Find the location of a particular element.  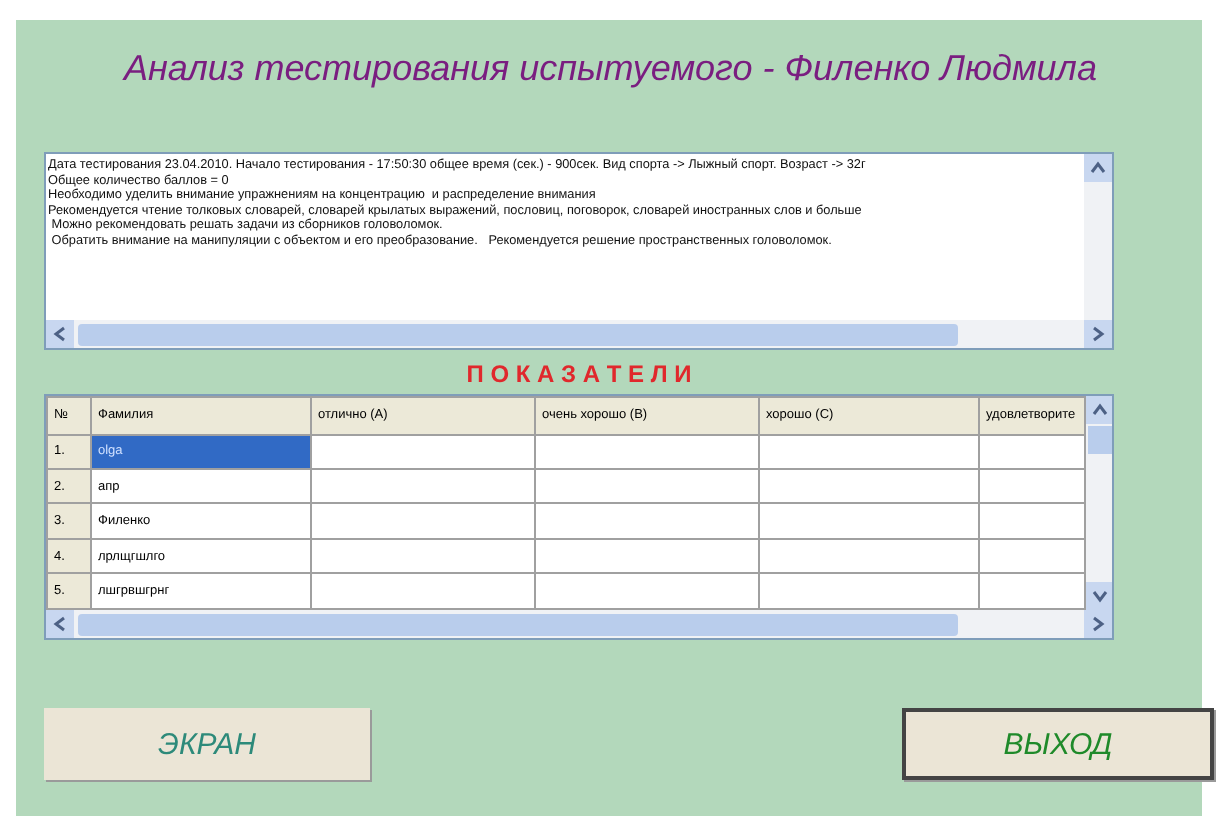

window-title: Анализ тестирования испытуемого - Филенко Людмила is located at coordinates (611, 70).